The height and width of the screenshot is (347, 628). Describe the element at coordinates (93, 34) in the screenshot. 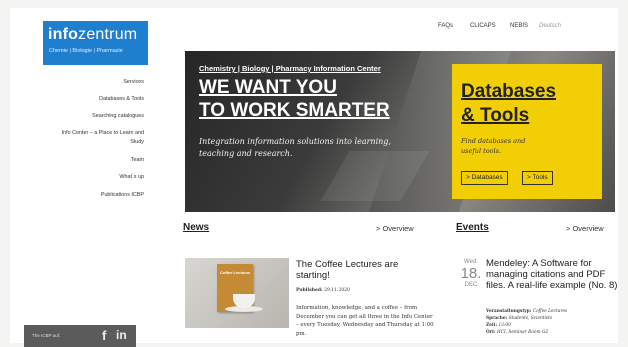

I see `logo-wordmark: infozentrum` at that location.